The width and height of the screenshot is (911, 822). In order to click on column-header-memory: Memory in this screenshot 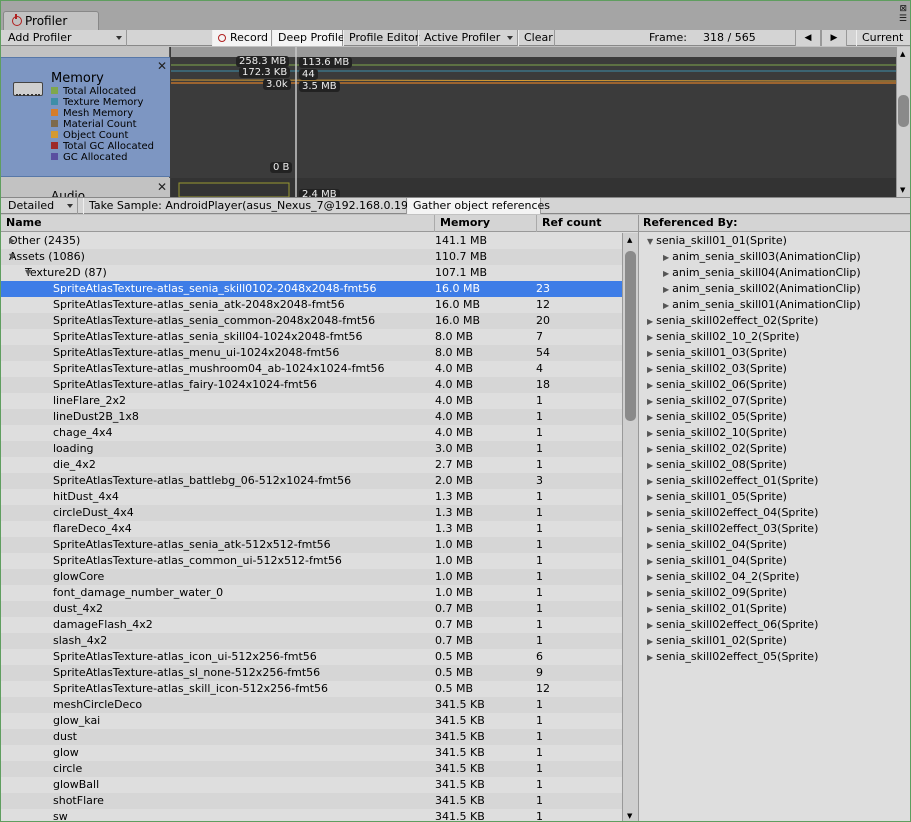, I will do `click(486, 223)`.